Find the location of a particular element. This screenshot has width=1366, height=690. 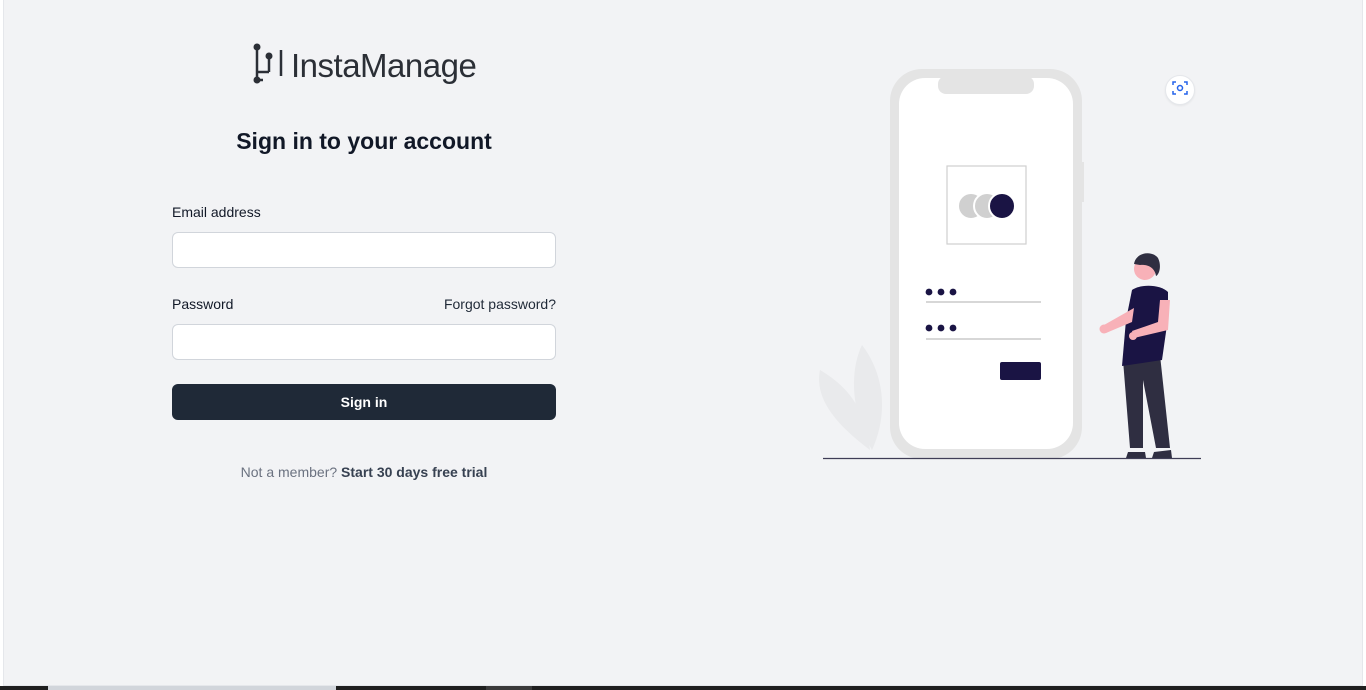

password-label: Password is located at coordinates (203, 304).